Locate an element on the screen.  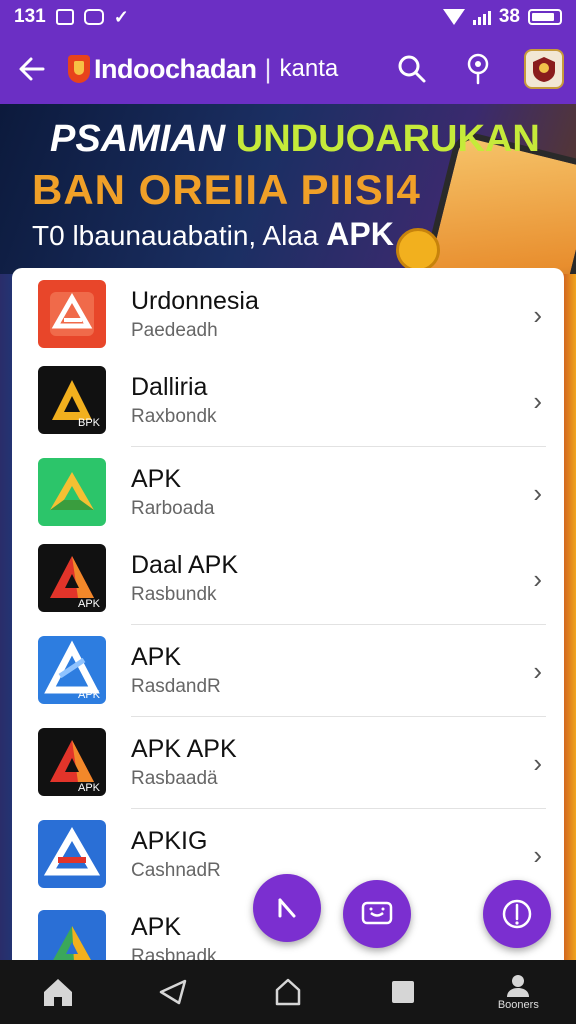
edit-fab is located at coordinates (287, 908).